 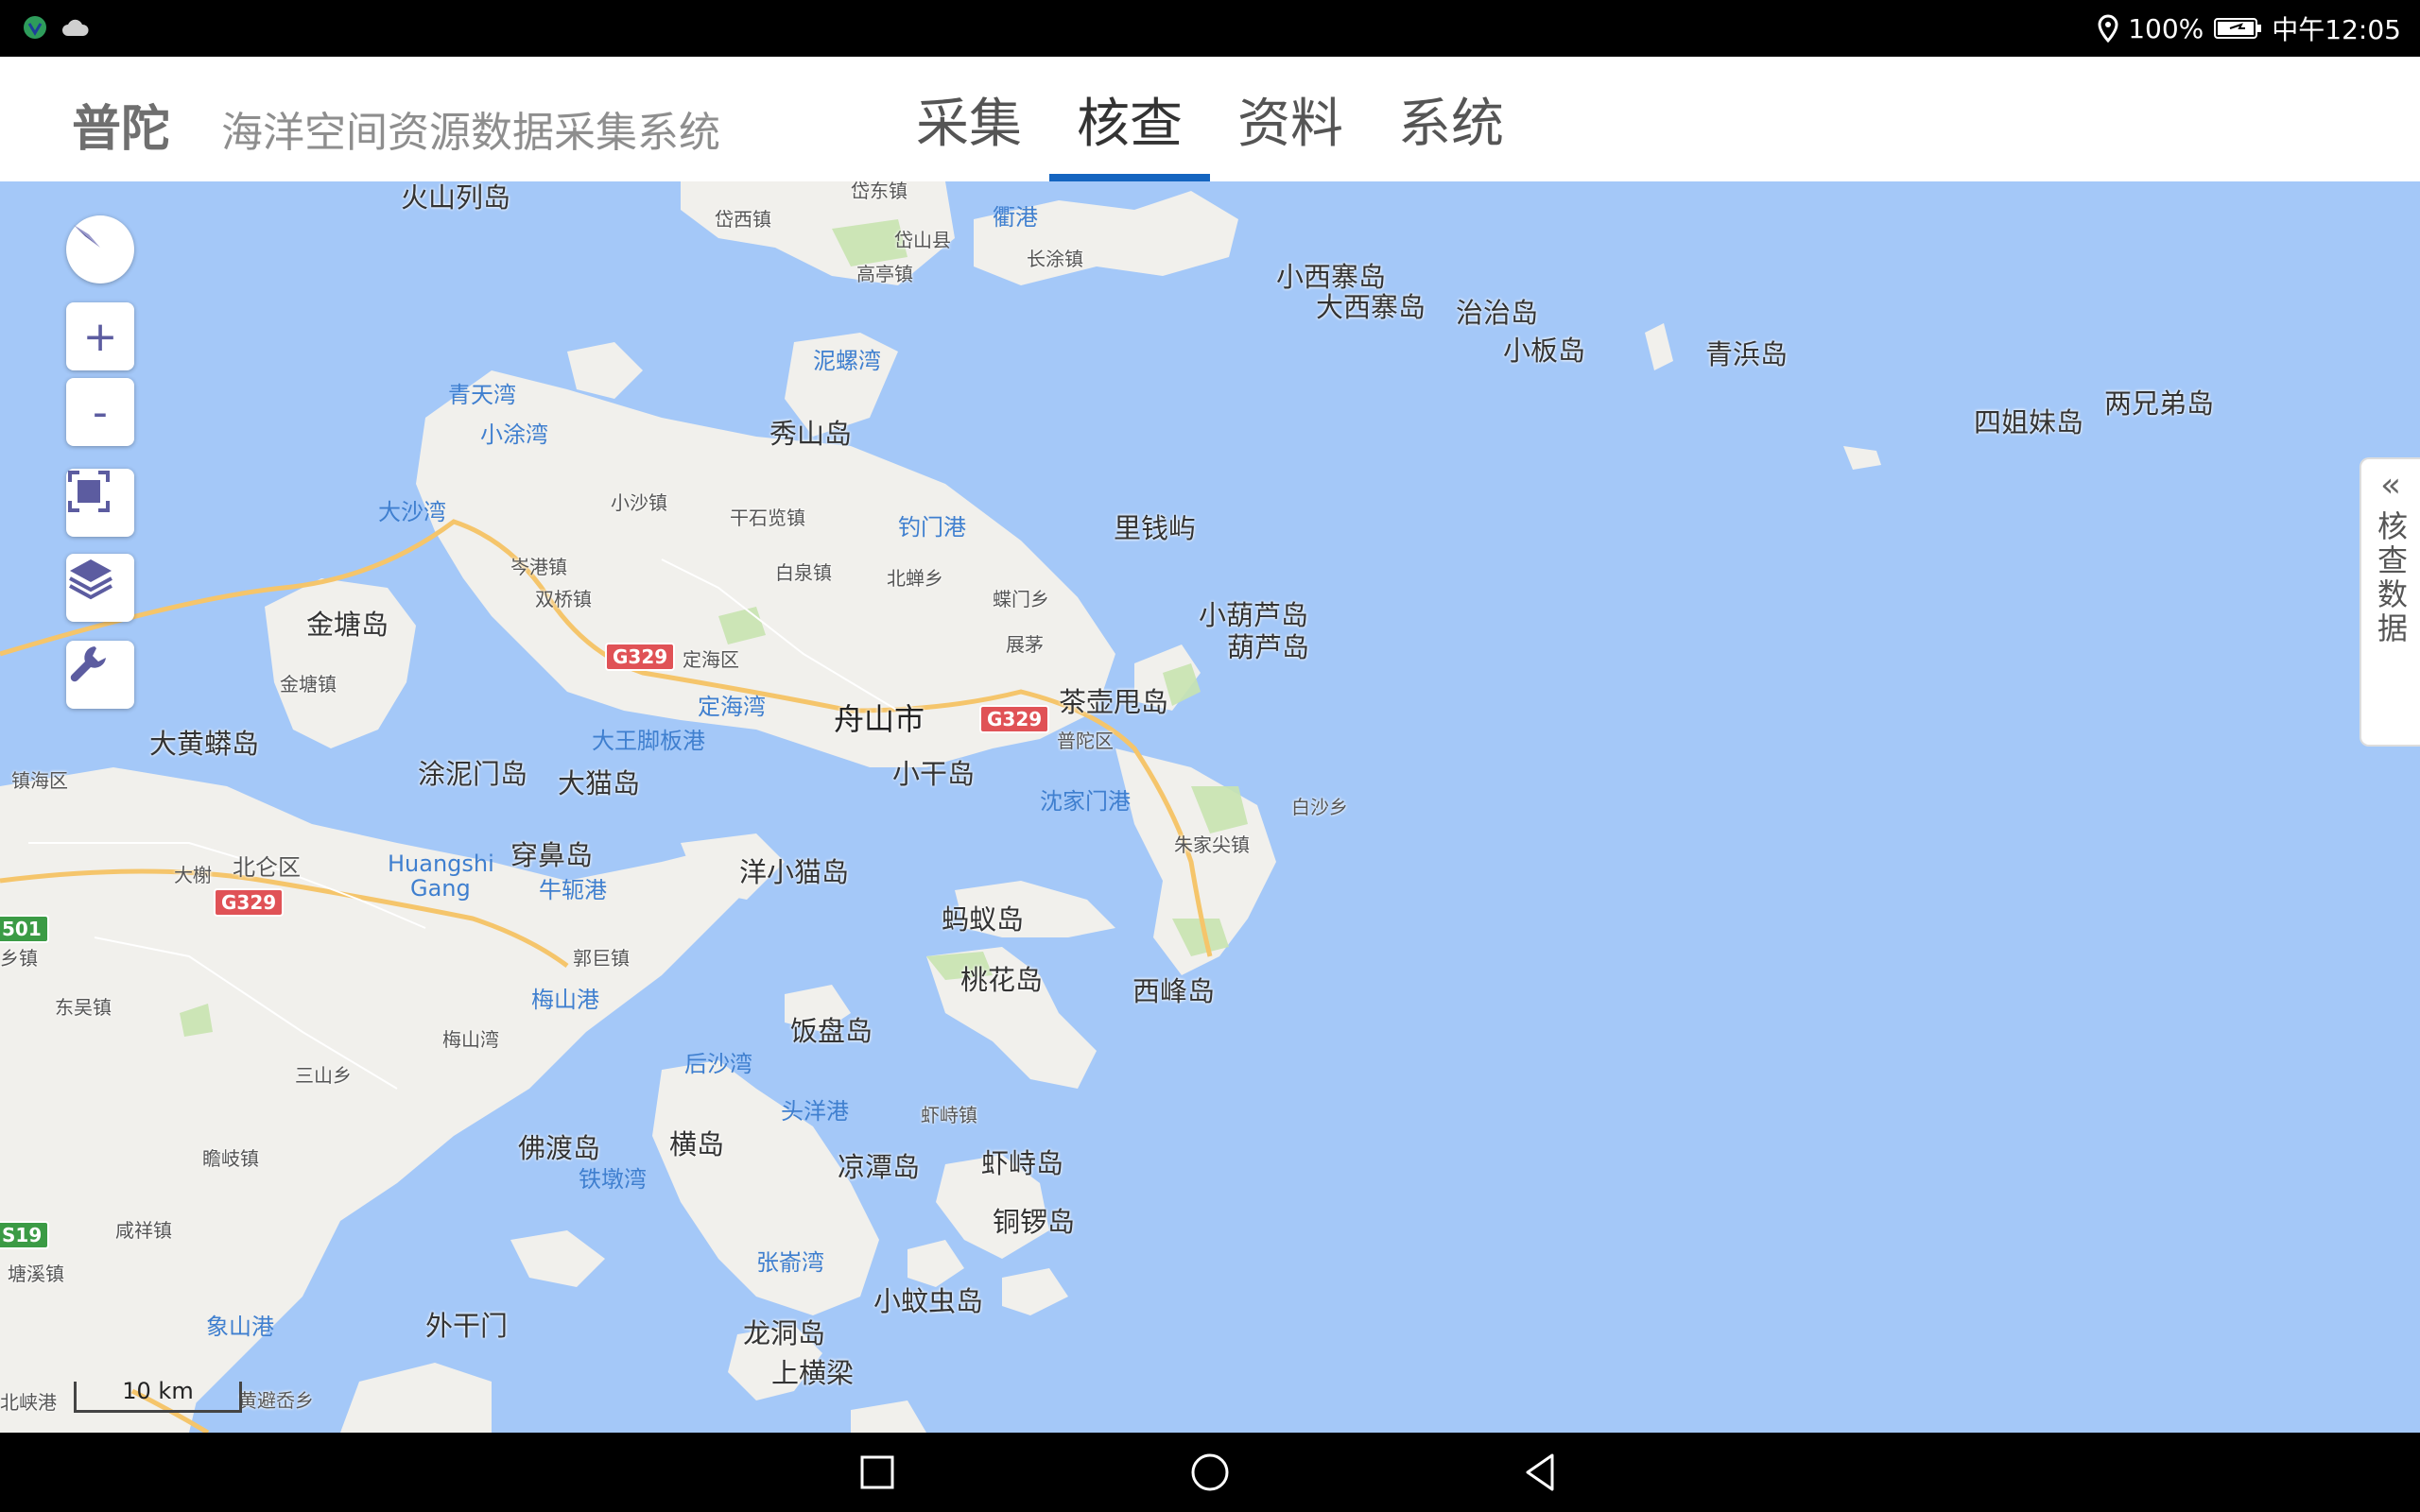 I want to click on map-label: 大榭, so click(x=193, y=875).